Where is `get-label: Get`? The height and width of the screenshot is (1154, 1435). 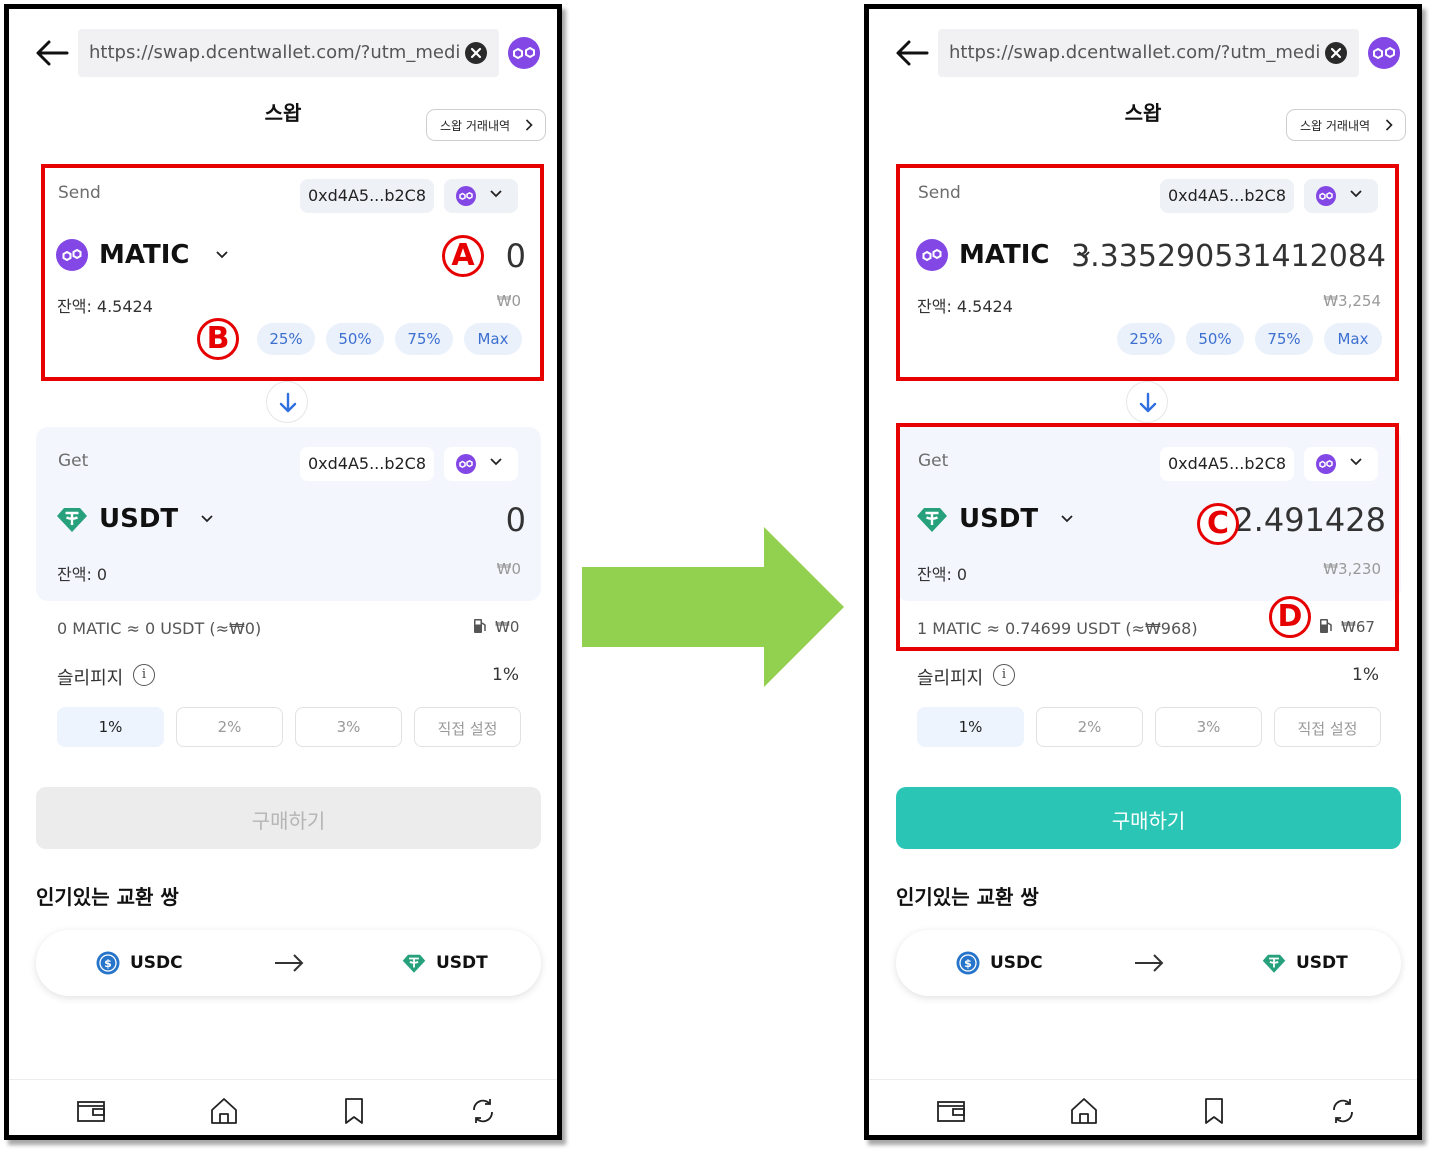
get-label: Get is located at coordinates (73, 461).